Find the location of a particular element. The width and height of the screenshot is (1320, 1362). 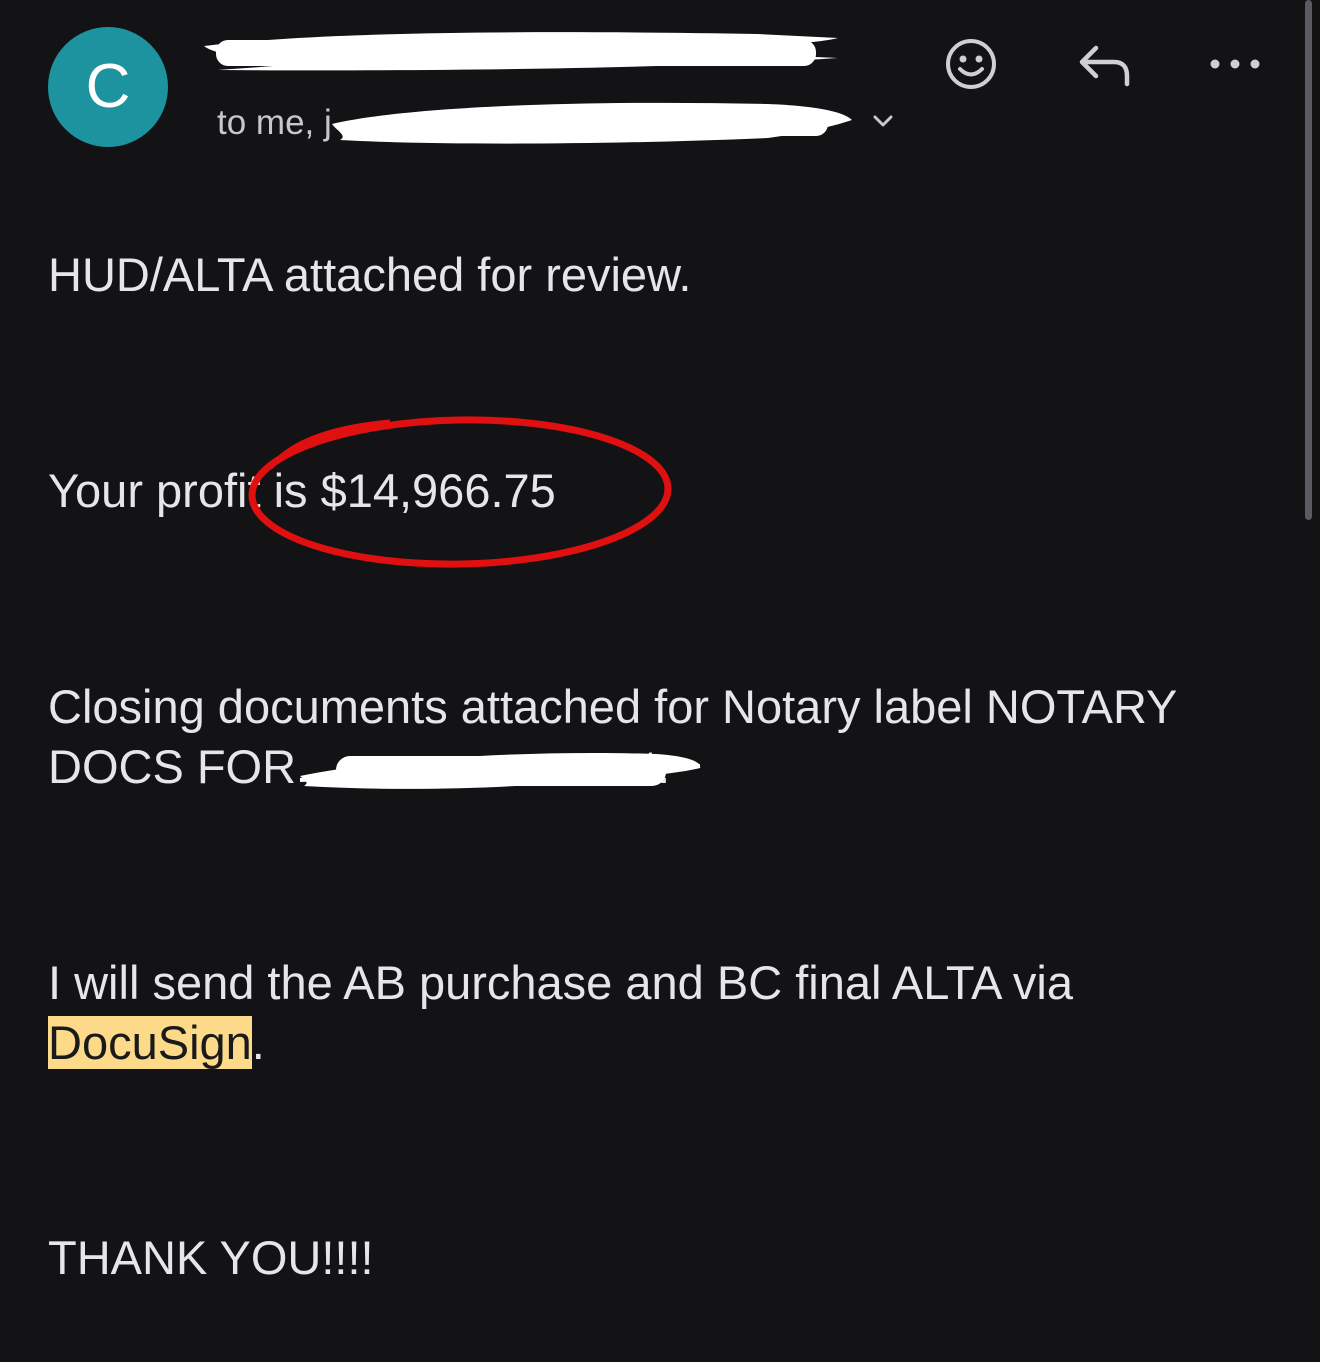

recipients-line: to me, j is located at coordinates (274, 123).